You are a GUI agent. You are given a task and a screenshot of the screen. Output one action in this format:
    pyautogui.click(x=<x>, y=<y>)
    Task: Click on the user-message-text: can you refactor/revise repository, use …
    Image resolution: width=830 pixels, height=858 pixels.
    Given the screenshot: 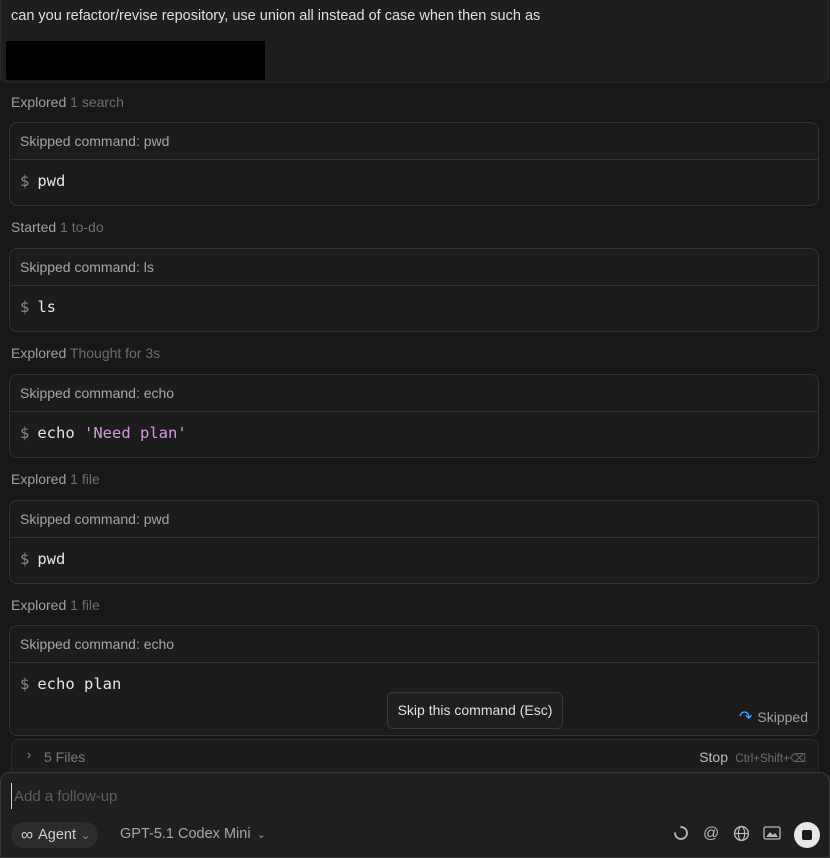 What is the action you would take?
    pyautogui.click(x=276, y=16)
    